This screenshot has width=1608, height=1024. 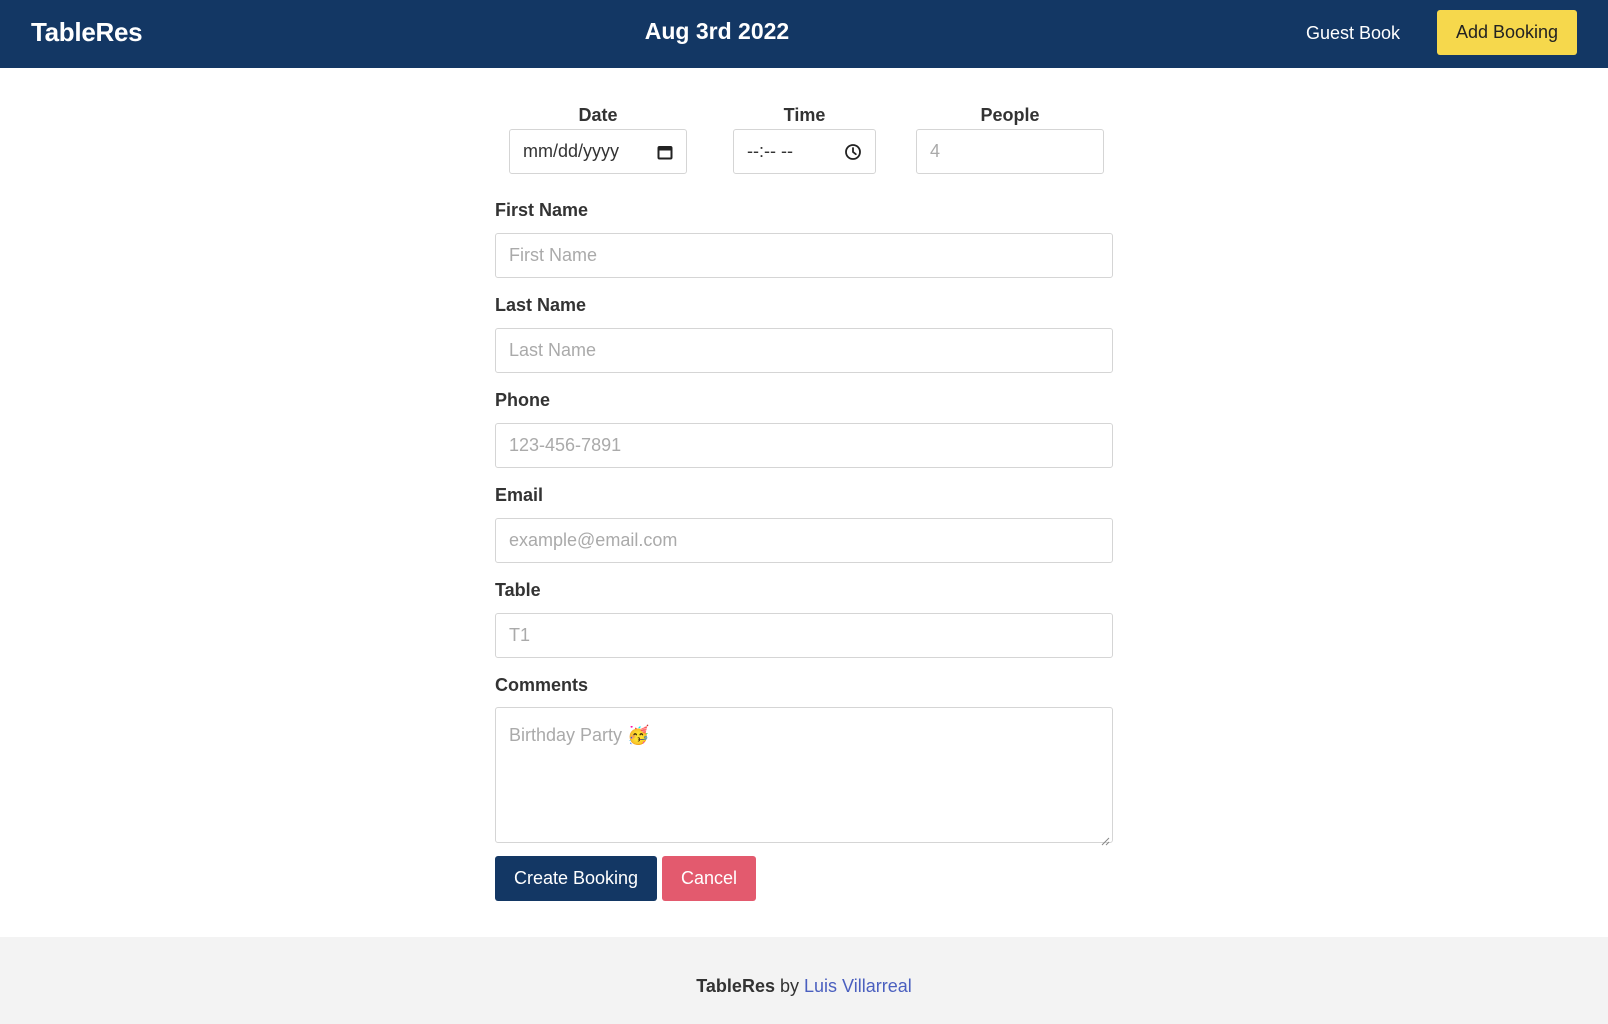 I want to click on date-input: mm/dd/yyyy, so click(x=598, y=151).